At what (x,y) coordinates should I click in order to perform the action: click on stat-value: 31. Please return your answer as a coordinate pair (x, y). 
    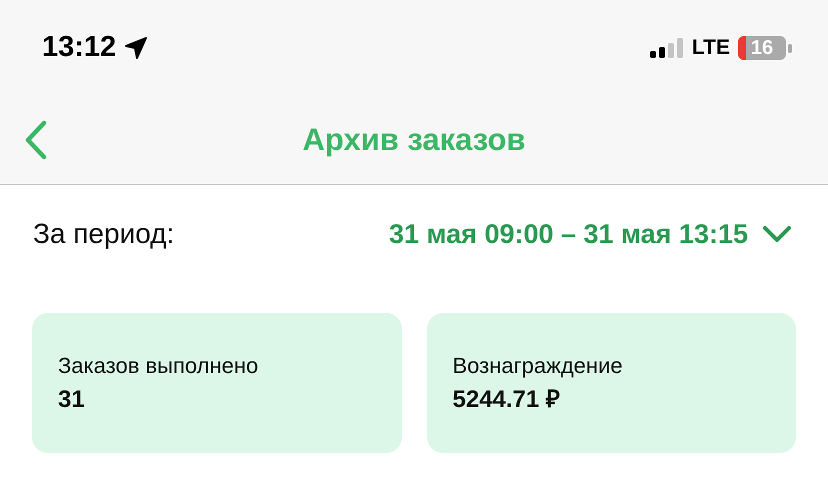
    Looking at the image, I should click on (72, 400).